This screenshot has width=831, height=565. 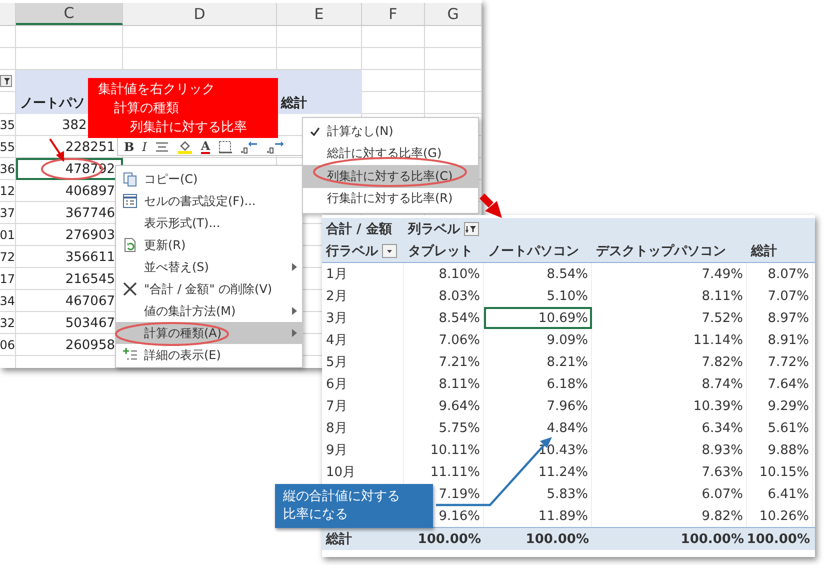 I want to click on menu-item: "合計 / 金額" の削除(V), so click(x=209, y=289).